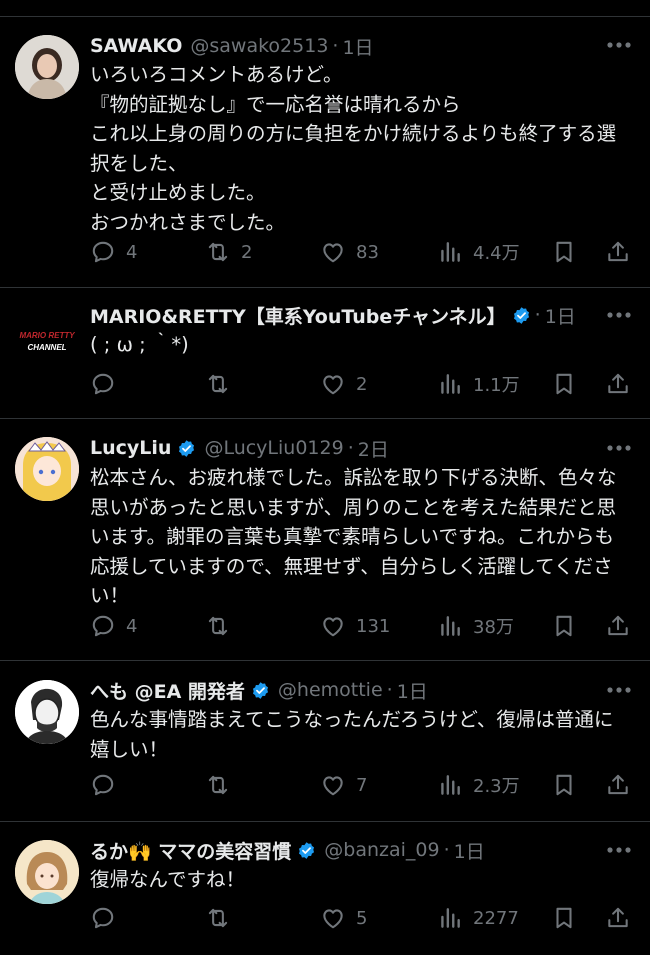 The height and width of the screenshot is (955, 650). What do you see at coordinates (330, 690) in the screenshot?
I see `author-handle: @hemottie` at bounding box center [330, 690].